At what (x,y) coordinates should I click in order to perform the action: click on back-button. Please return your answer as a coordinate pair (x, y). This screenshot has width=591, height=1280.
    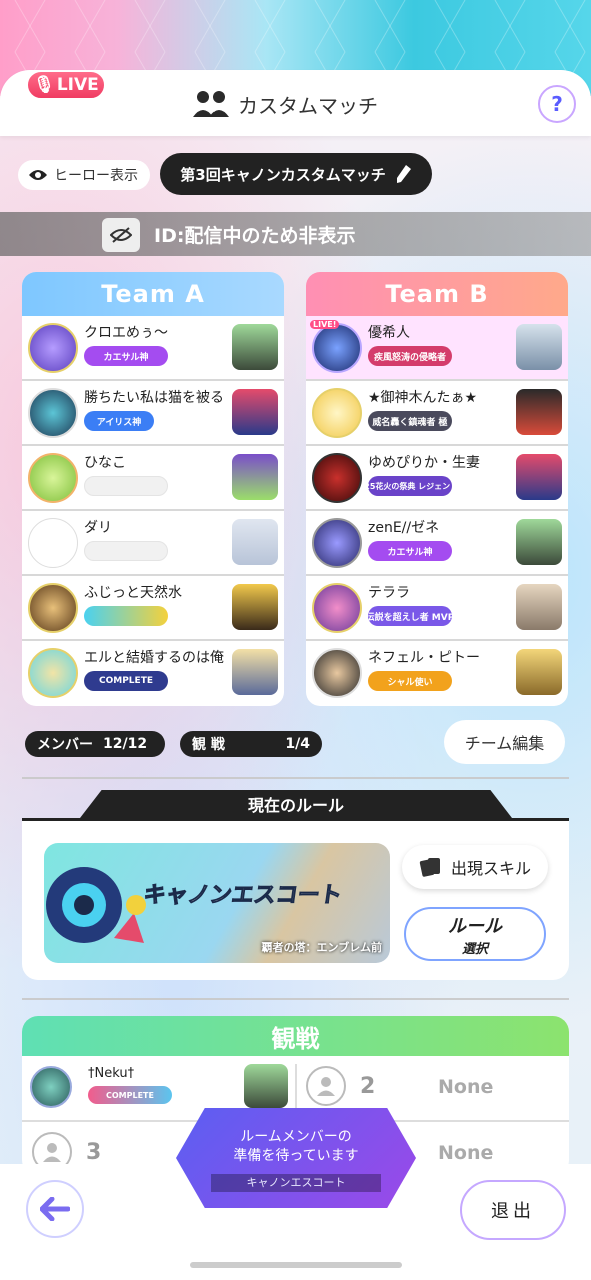
    Looking at the image, I should click on (55, 1209).